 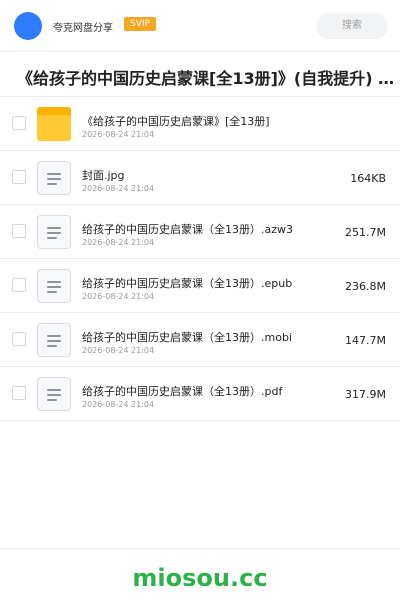 I want to click on file-name: 封面.jpg, so click(x=103, y=175).